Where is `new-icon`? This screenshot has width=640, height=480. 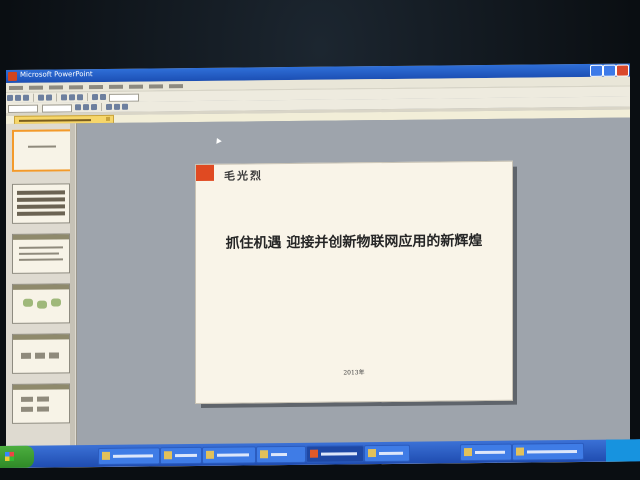 new-icon is located at coordinates (10, 97).